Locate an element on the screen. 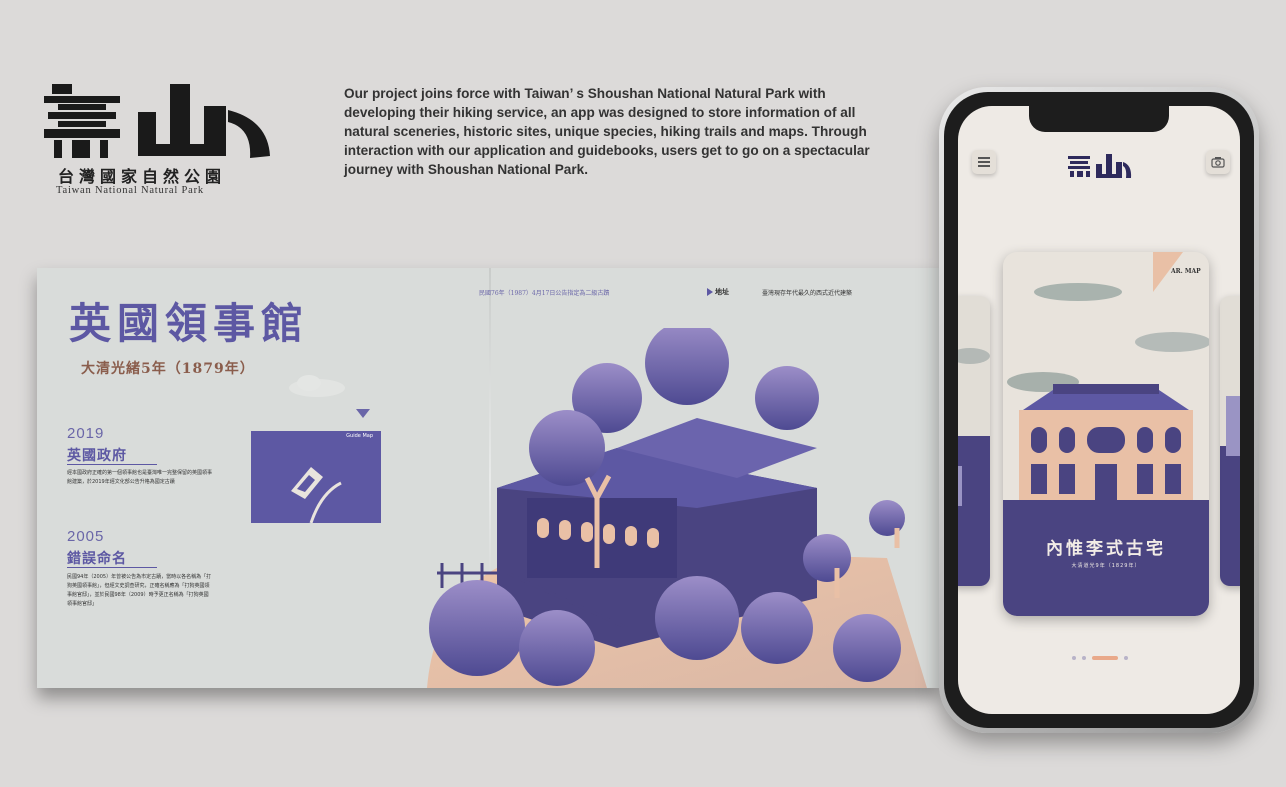  phone-notch is located at coordinates (1099, 119).